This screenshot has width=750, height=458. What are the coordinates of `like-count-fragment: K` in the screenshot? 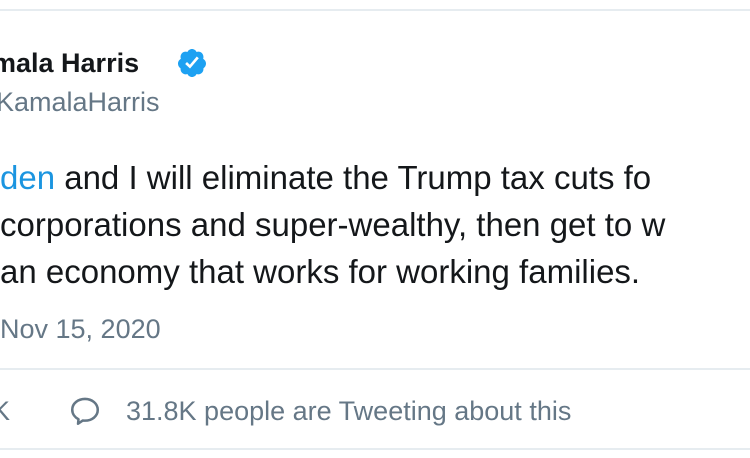 It's located at (5, 411).